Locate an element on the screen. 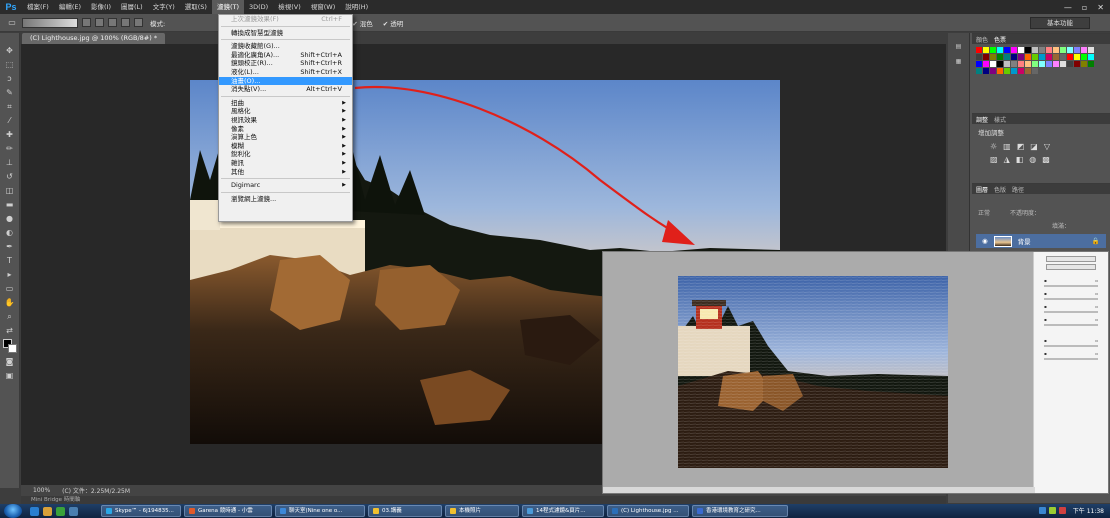 The height and width of the screenshot is (518, 1110). stylization-slider is located at coordinates (1071, 286).